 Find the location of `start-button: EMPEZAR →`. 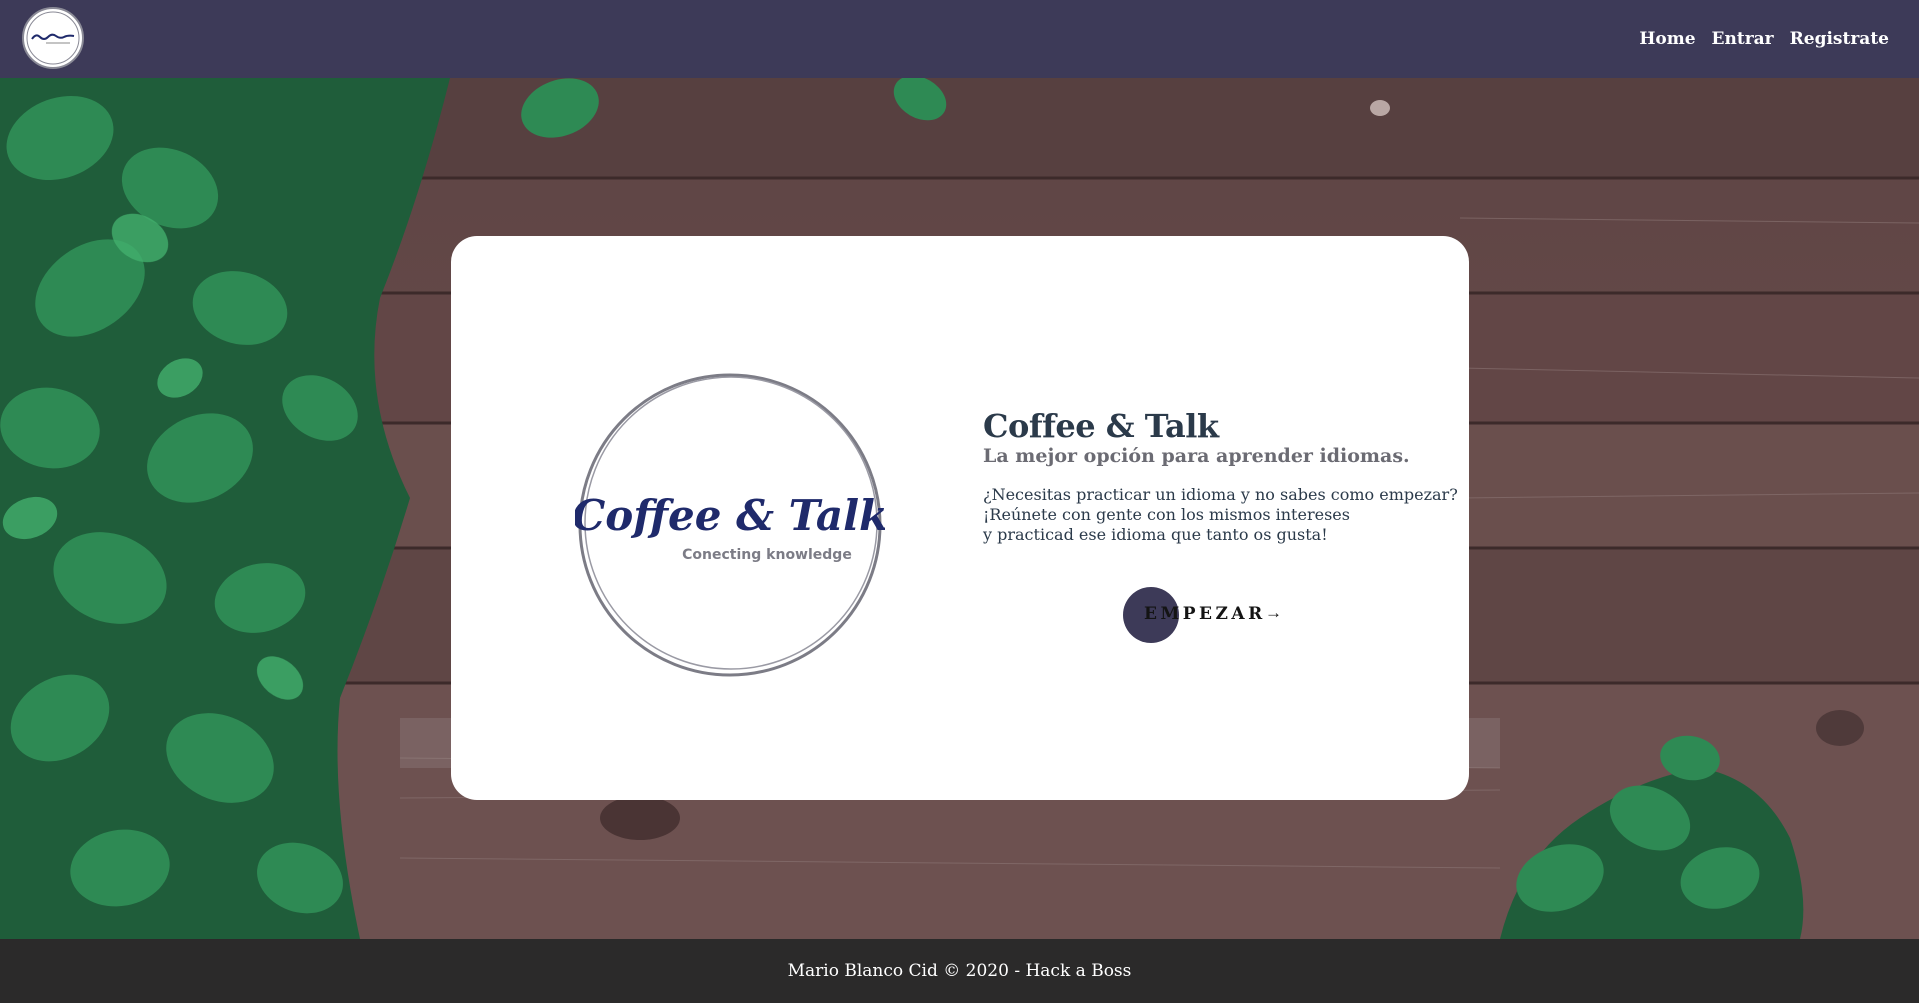

start-button: EMPEZAR → is located at coordinates (1218, 615).